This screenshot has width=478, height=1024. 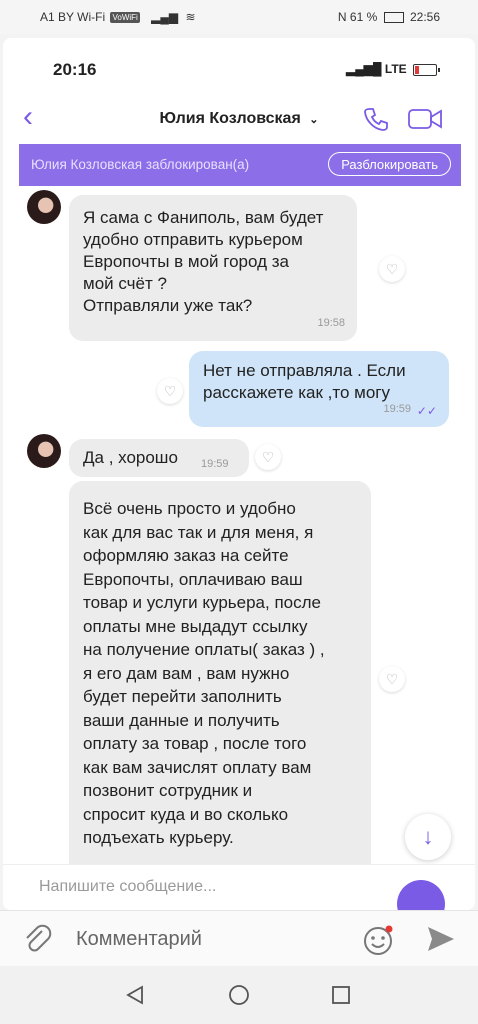 I want to click on phone-call-icon, so click(x=376, y=119).